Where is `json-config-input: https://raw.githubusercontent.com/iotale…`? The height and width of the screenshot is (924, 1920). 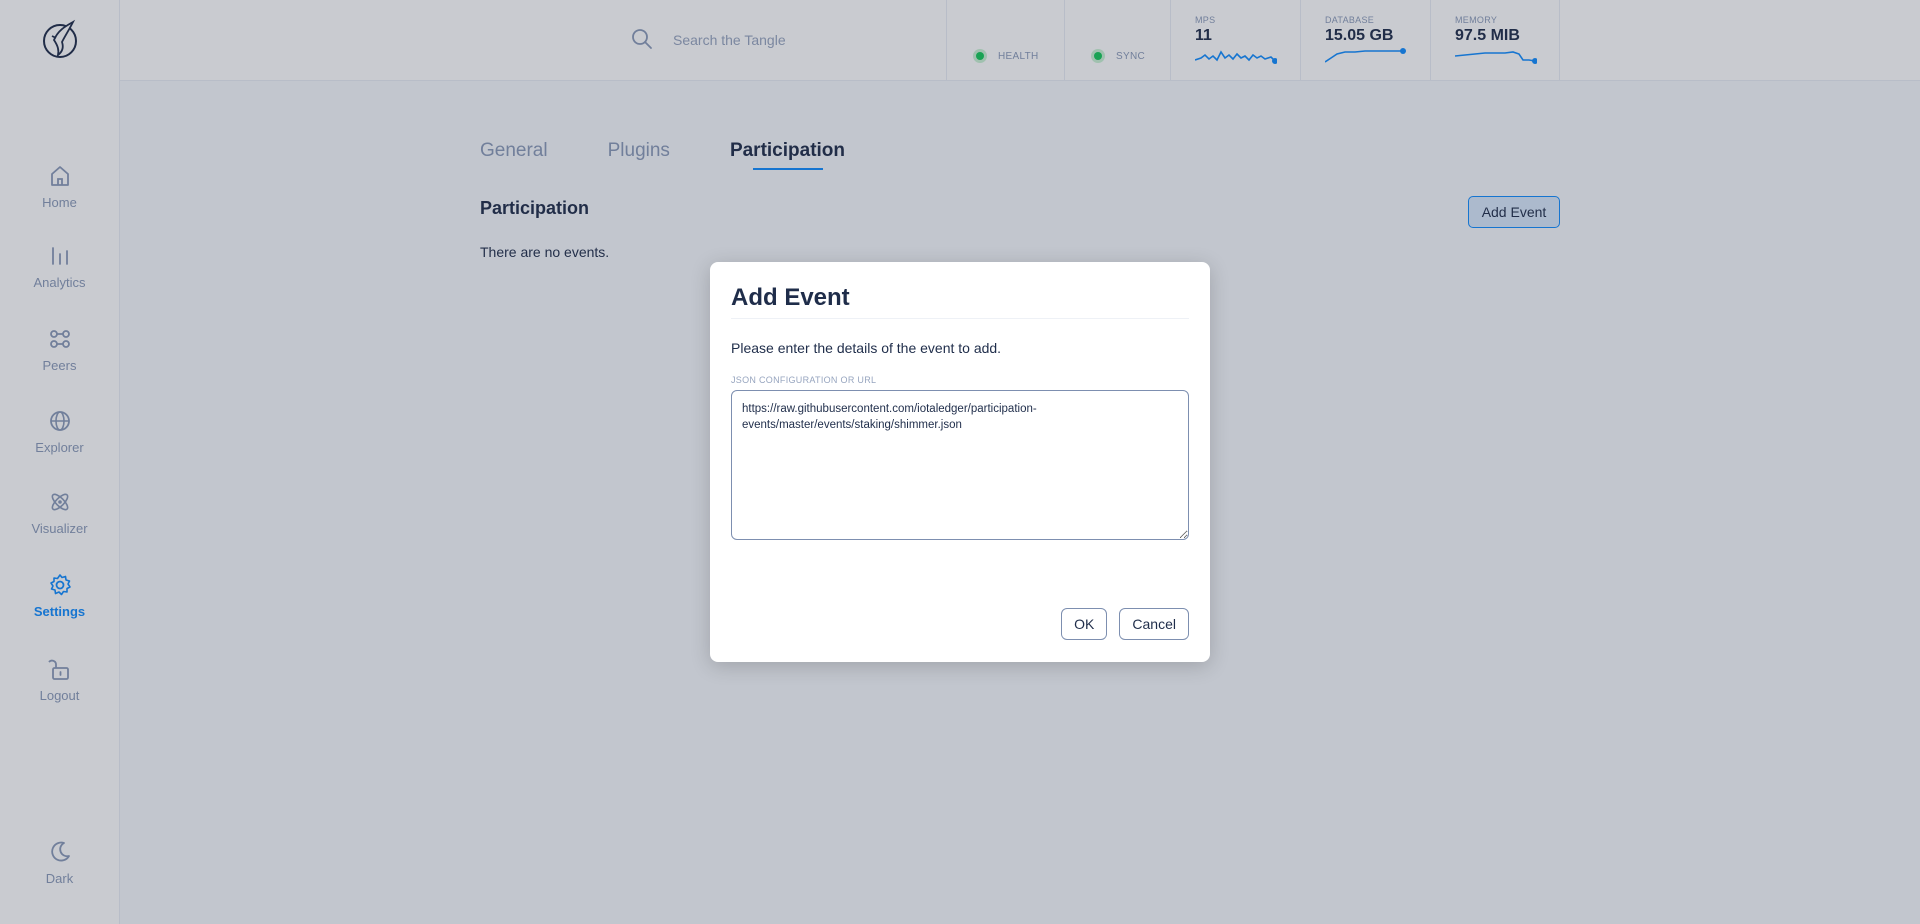
json-config-input: https://raw.githubusercontent.com/iotale… is located at coordinates (960, 465).